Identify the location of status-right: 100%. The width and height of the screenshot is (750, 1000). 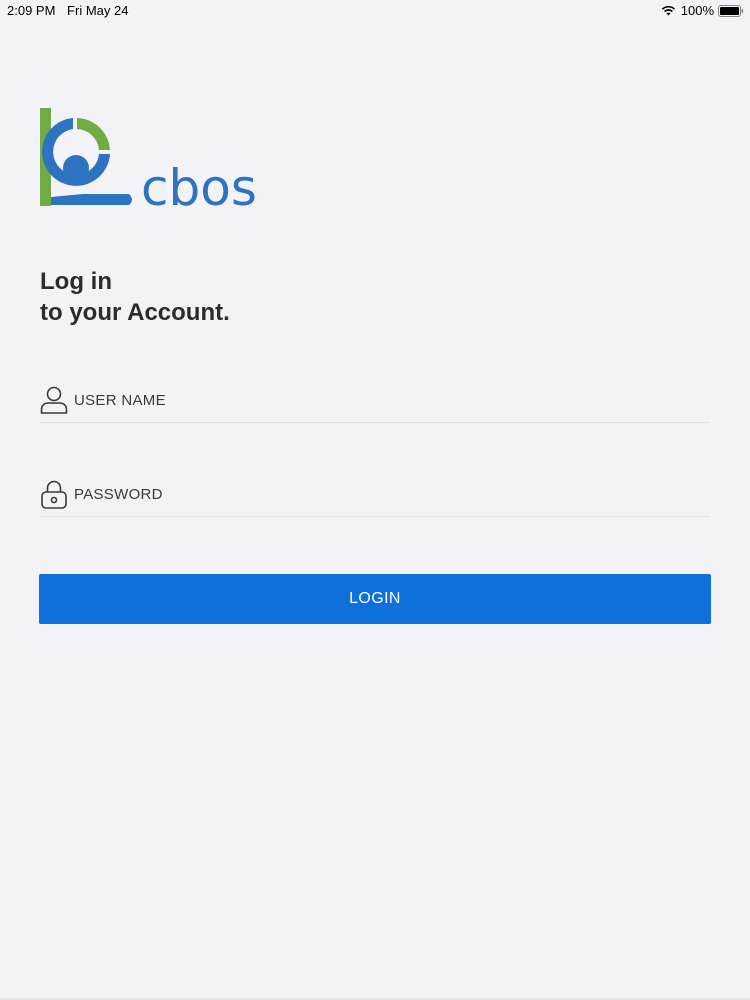
(702, 10).